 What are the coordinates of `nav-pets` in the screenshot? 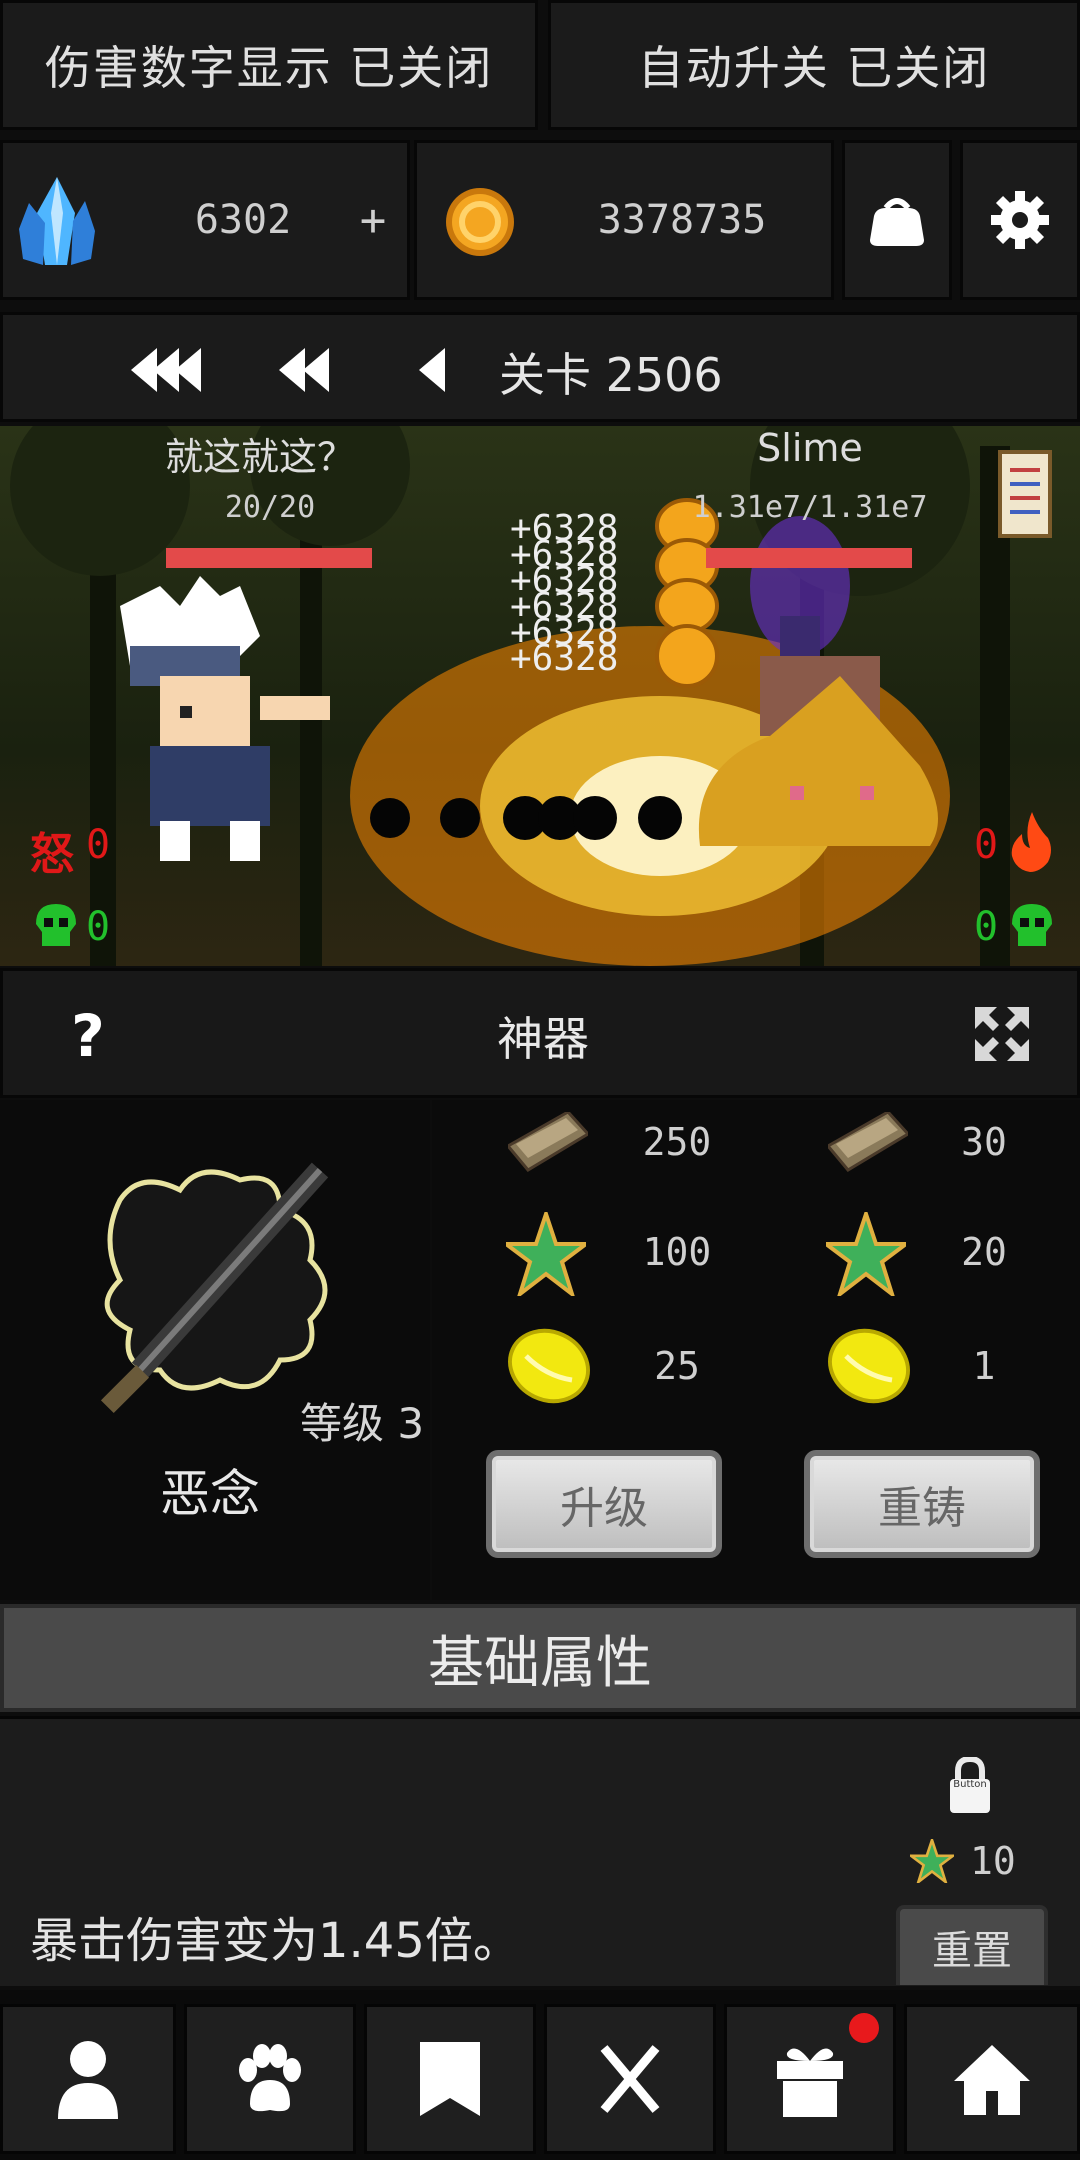 It's located at (270, 2079).